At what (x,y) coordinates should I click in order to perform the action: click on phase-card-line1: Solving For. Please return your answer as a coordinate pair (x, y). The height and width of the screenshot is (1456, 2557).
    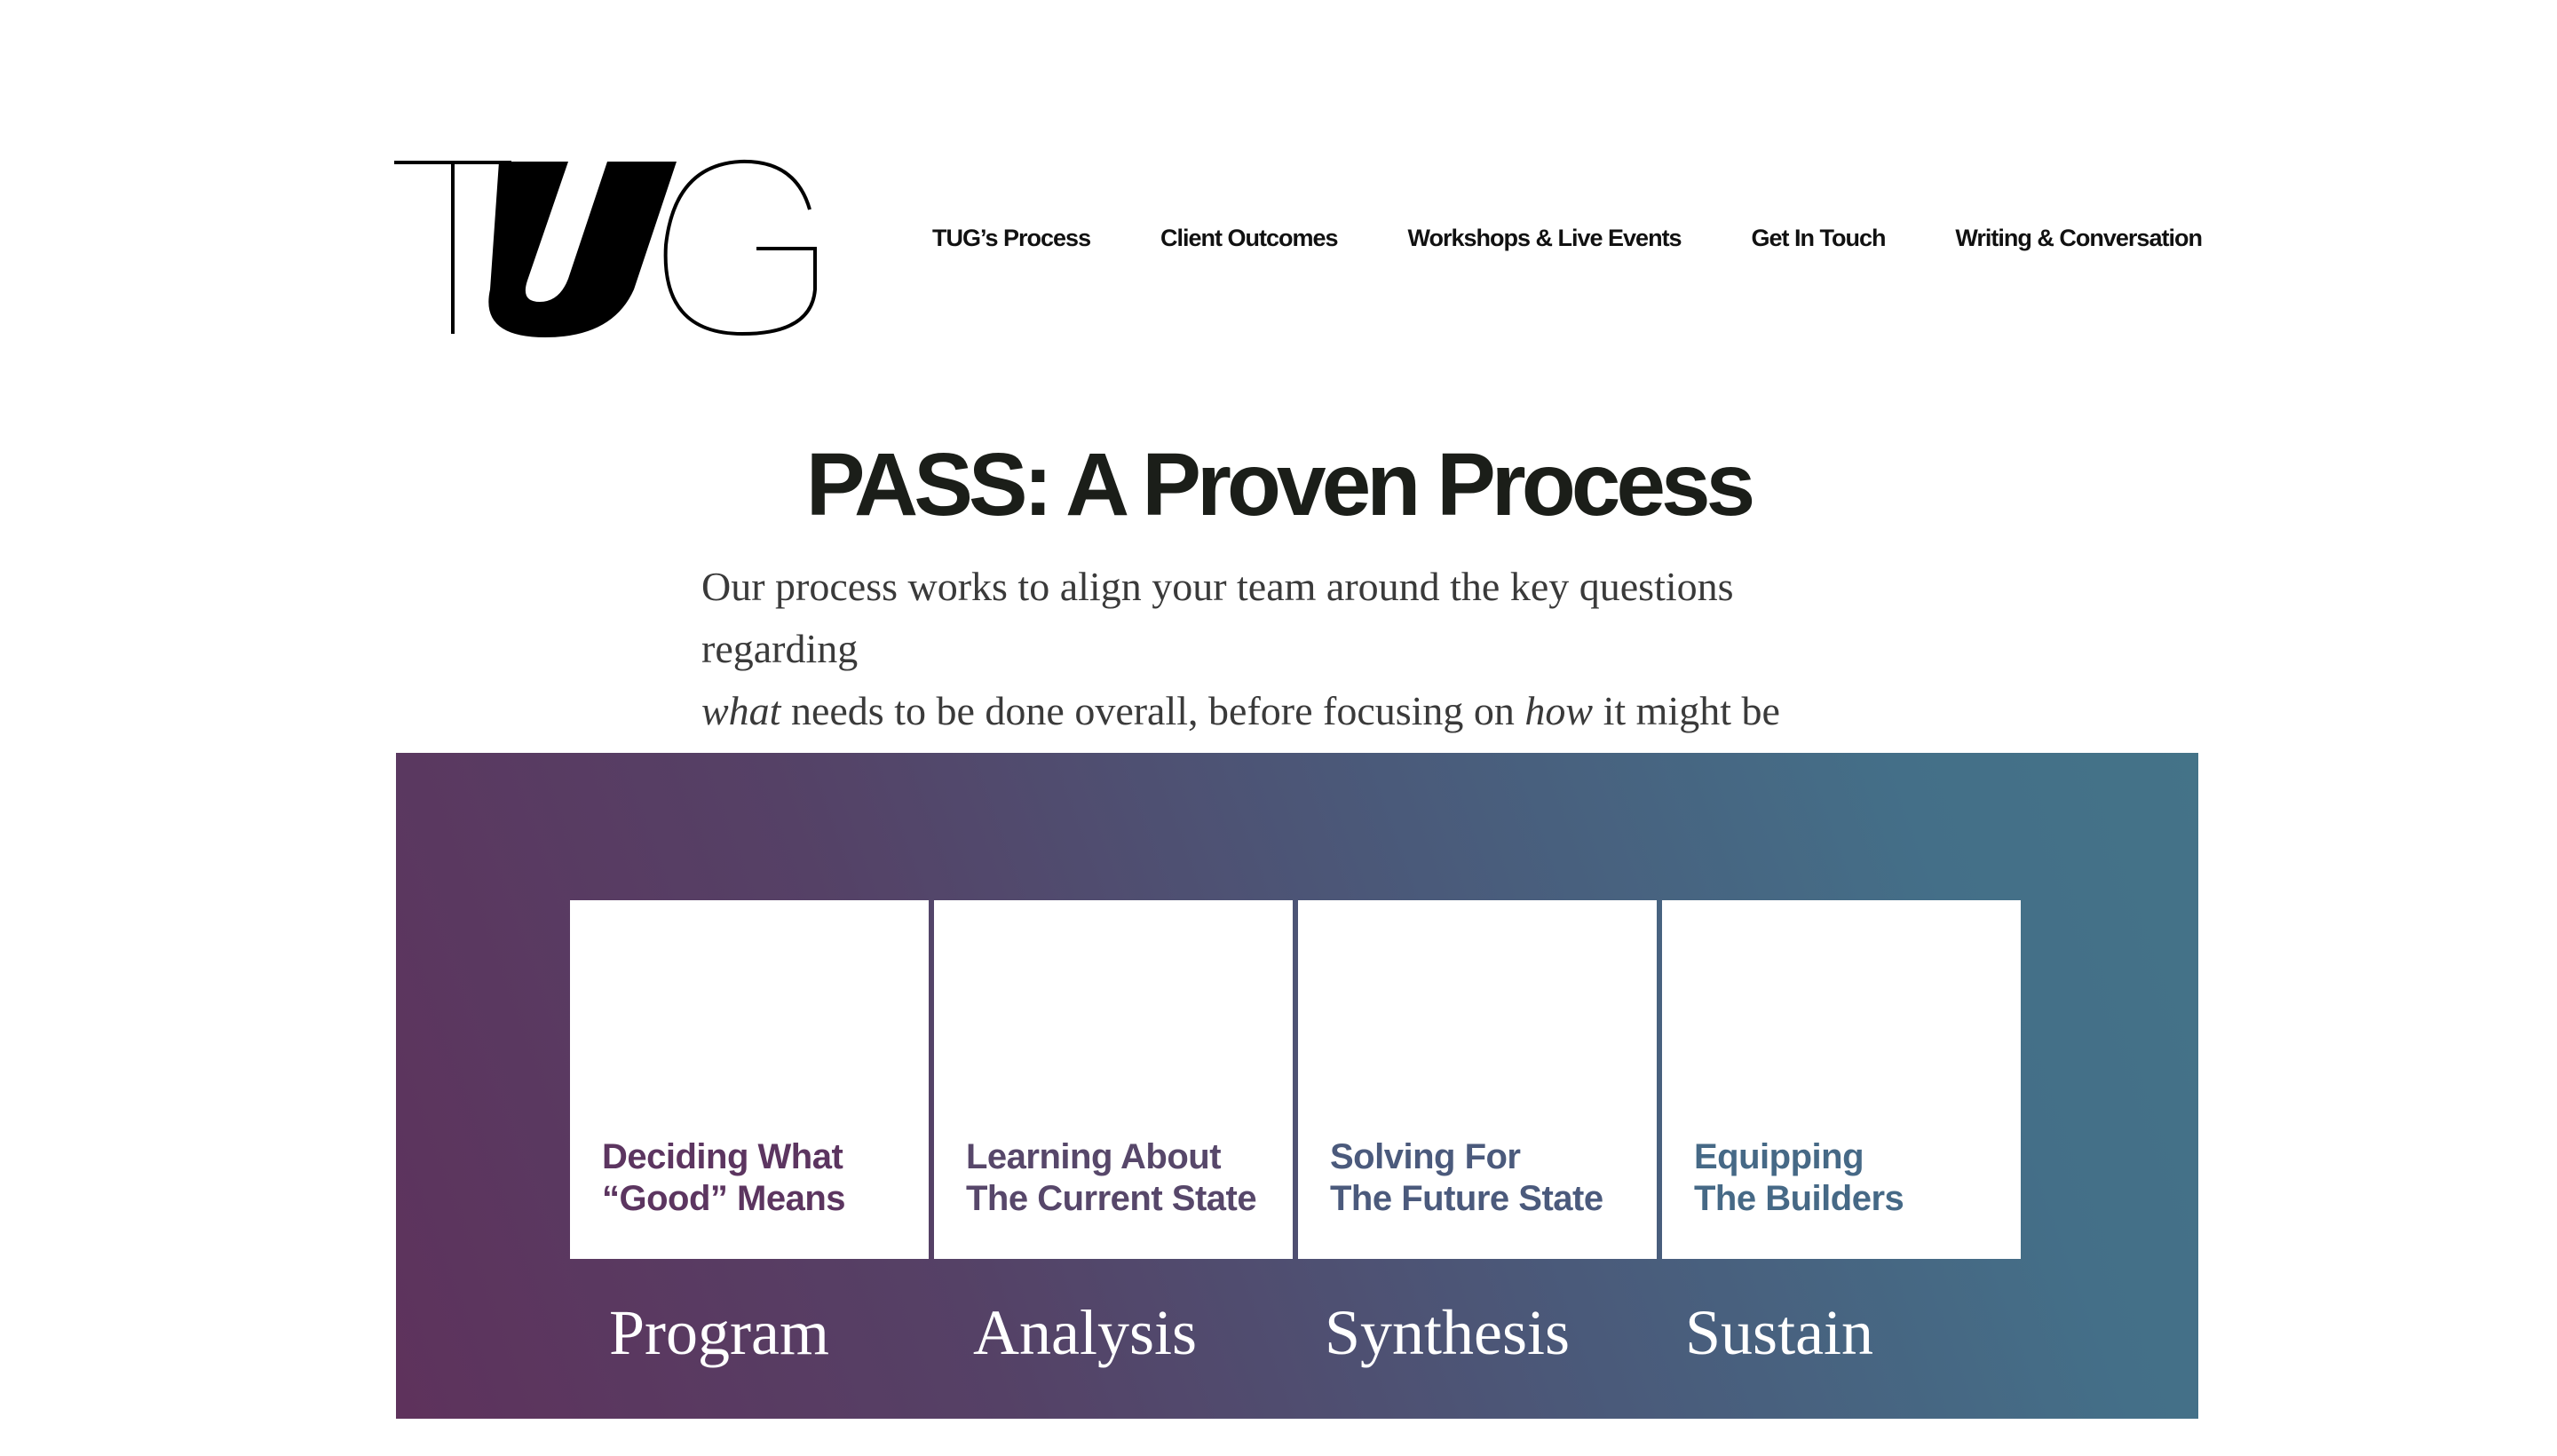
    Looking at the image, I should click on (1425, 1156).